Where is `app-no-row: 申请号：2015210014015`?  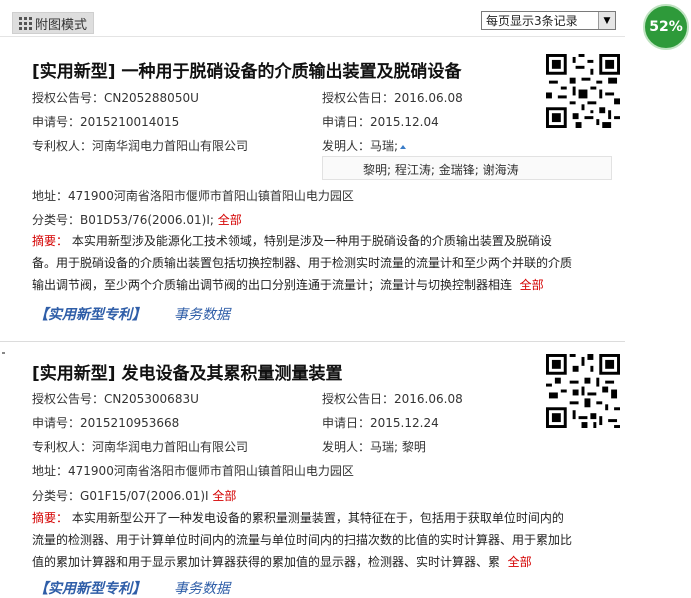 app-no-row: 申请号：2015210014015 is located at coordinates (105, 121).